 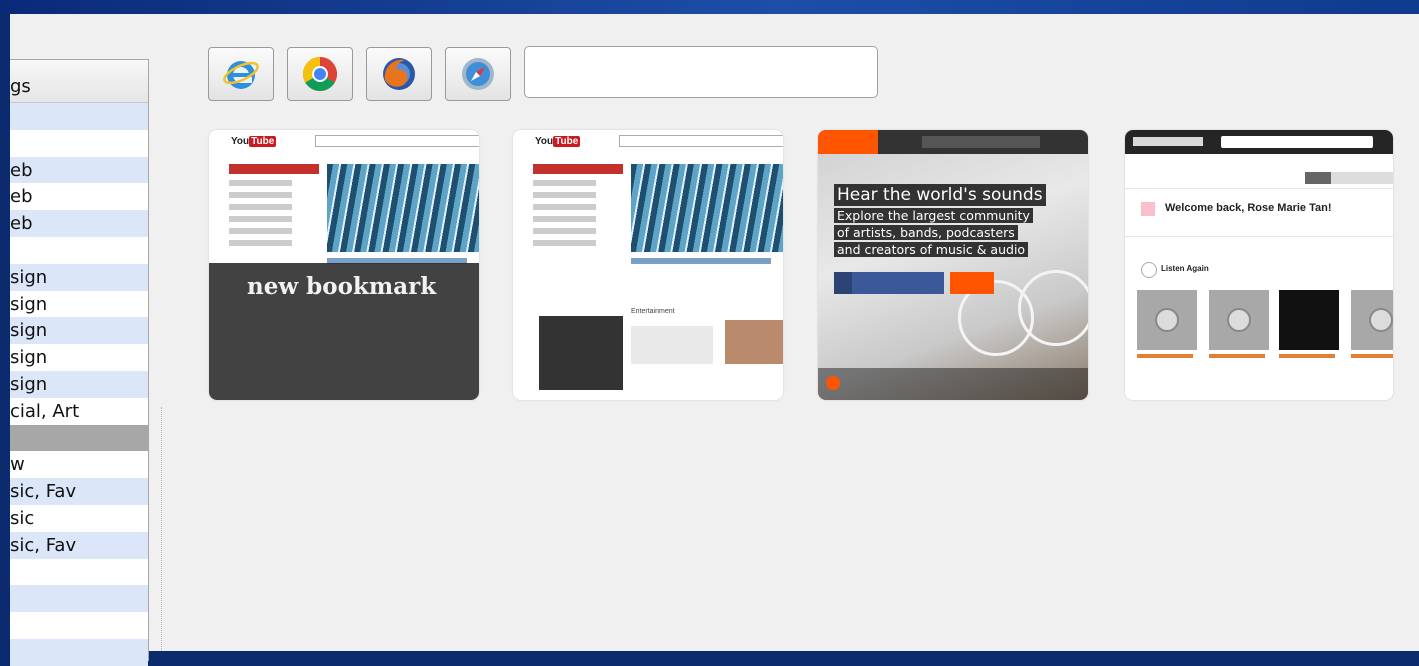 I want to click on ie-icon, so click(x=241, y=75).